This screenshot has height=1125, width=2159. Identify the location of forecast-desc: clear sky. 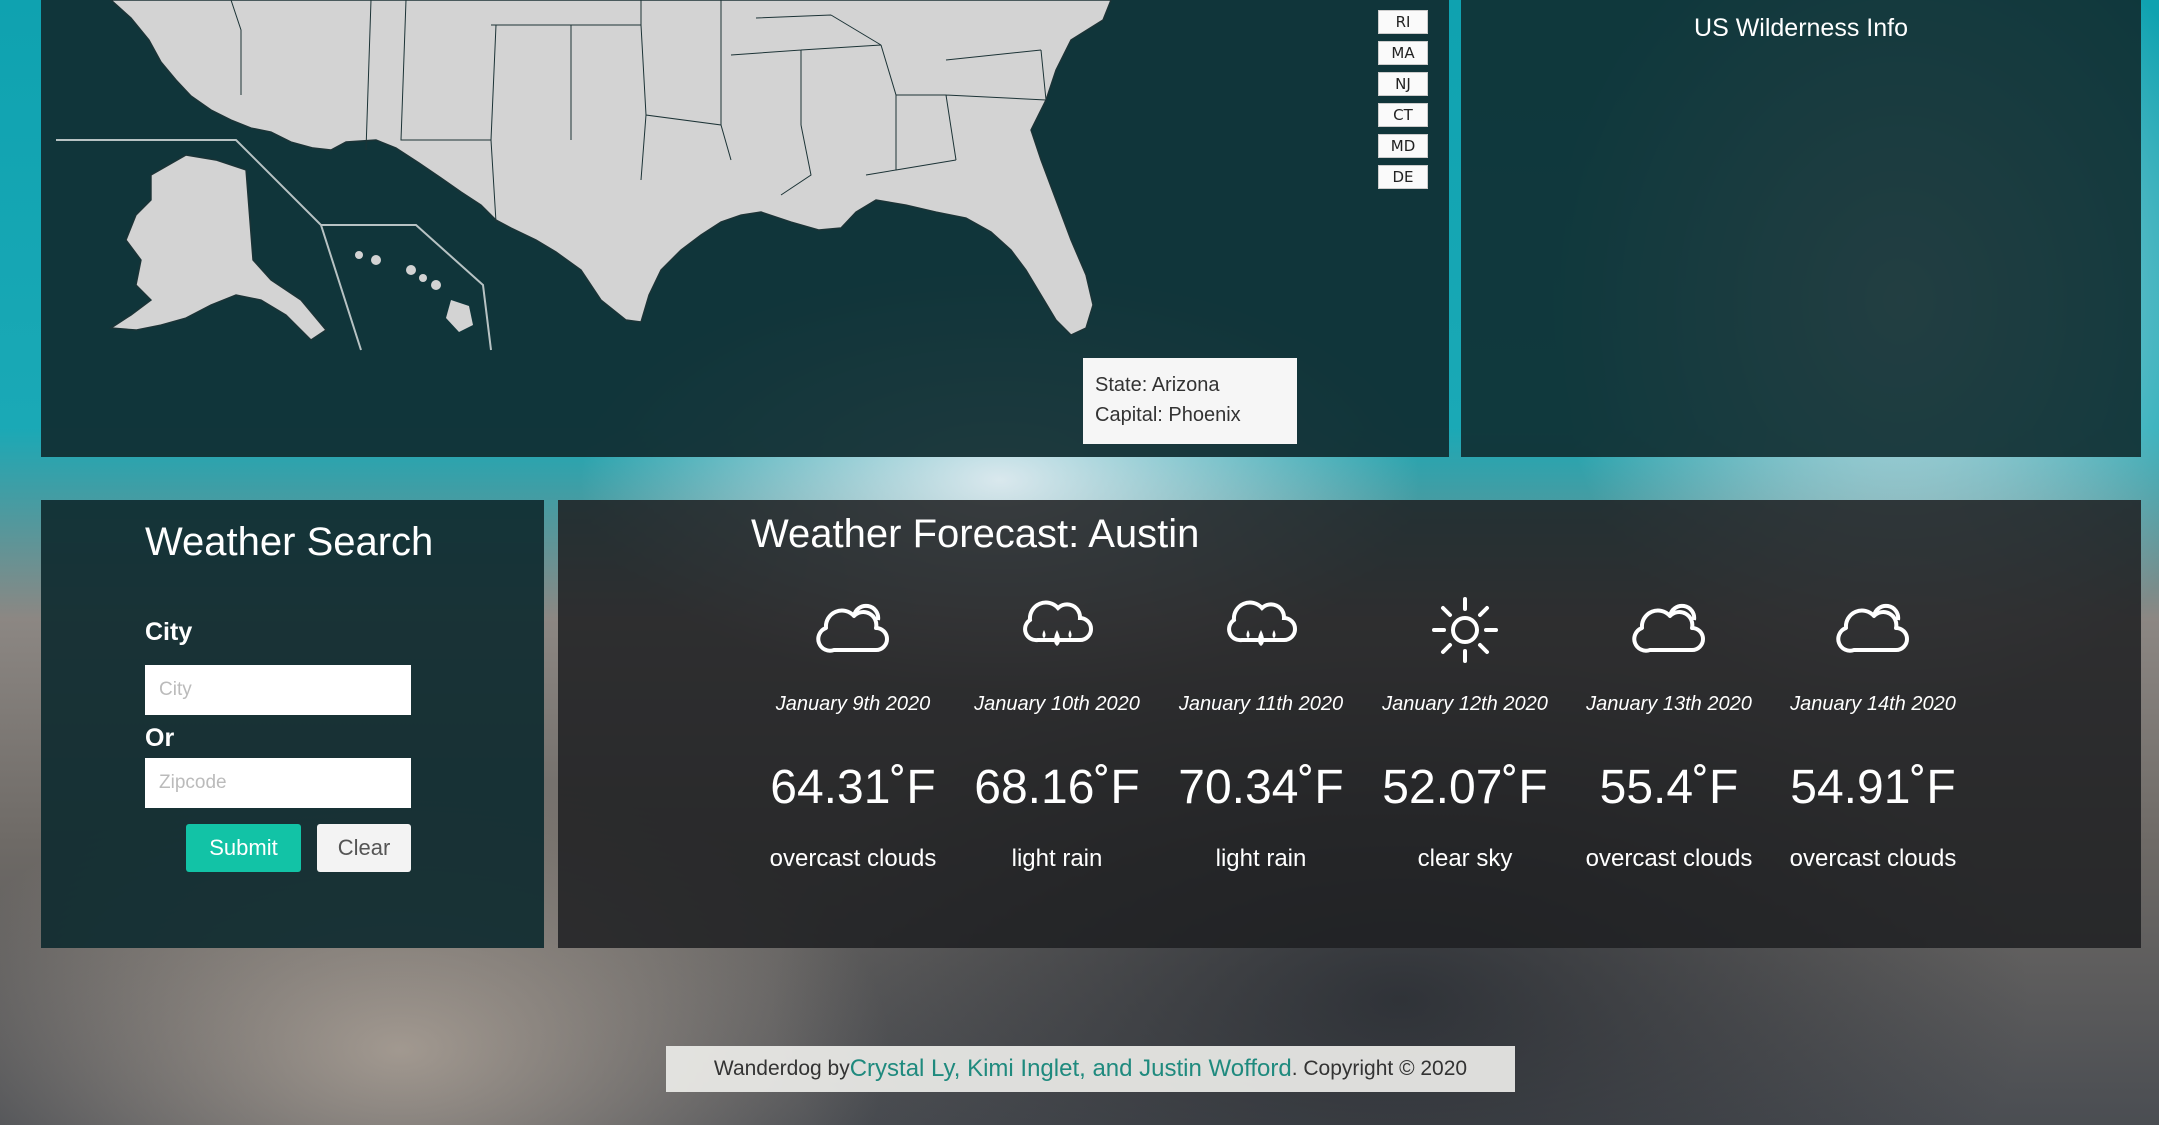
(1465, 858).